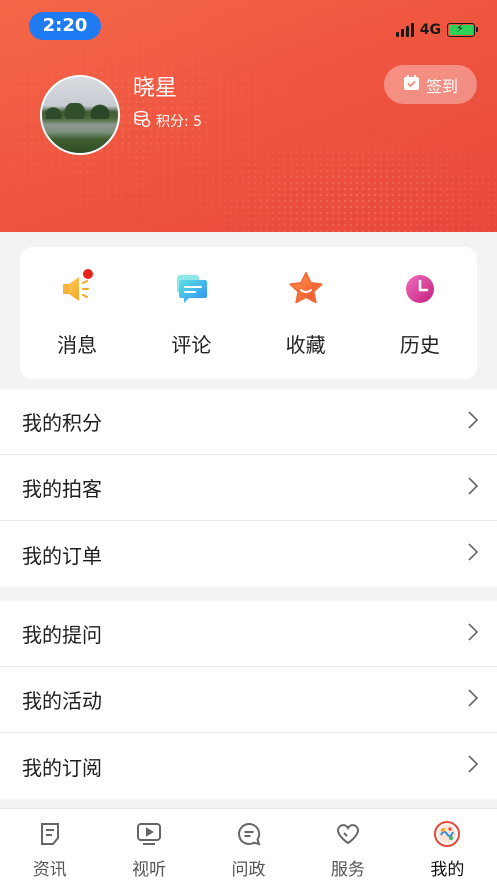 This screenshot has height=883, width=497. Describe the element at coordinates (248, 766) in the screenshot. I see `menu-item-subscriptions: 我的订阅` at that location.